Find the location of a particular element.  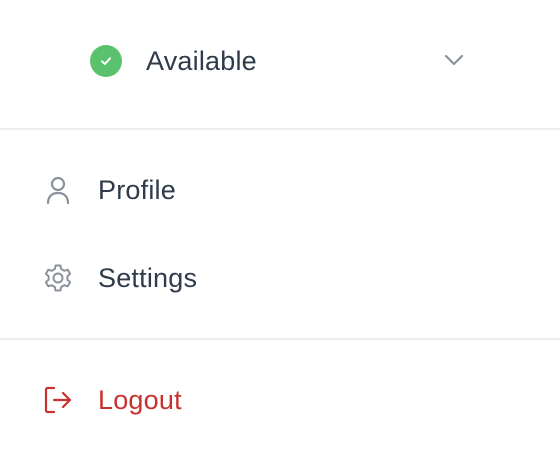

chevron-down-icon is located at coordinates (454, 60).